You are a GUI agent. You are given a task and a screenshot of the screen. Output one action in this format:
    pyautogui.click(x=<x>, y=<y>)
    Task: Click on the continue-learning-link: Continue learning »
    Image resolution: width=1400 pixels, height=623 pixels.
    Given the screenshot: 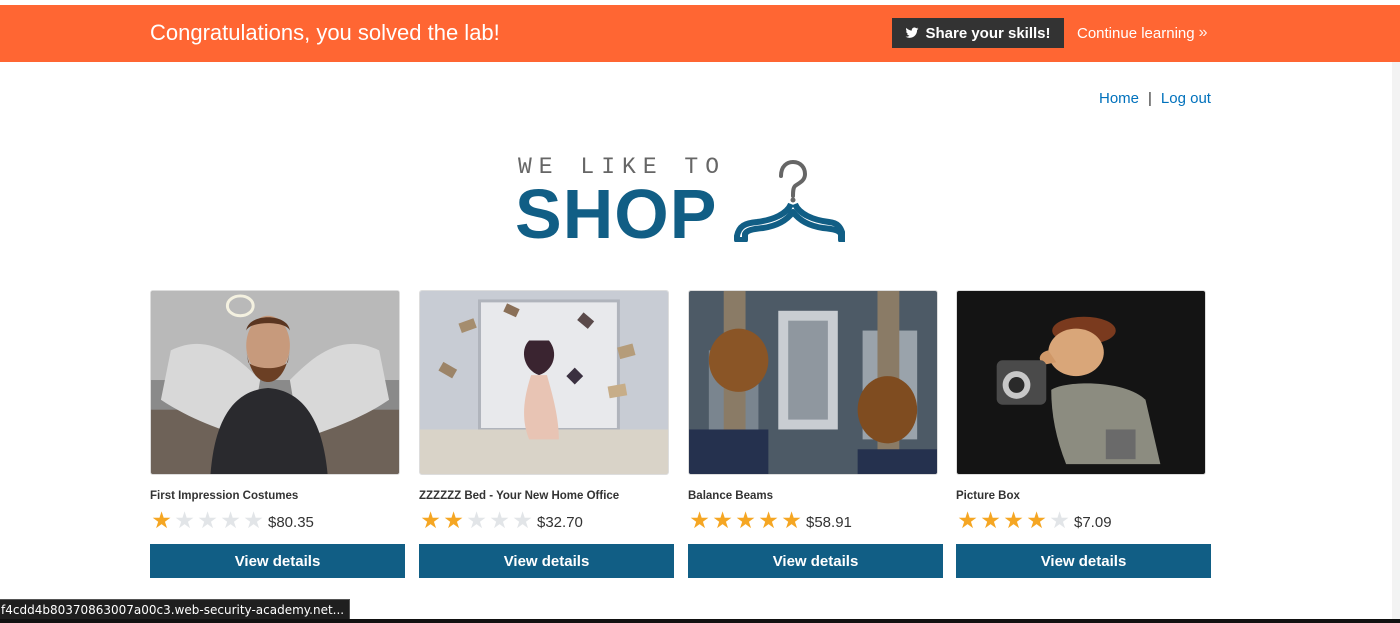 What is the action you would take?
    pyautogui.click(x=1142, y=33)
    